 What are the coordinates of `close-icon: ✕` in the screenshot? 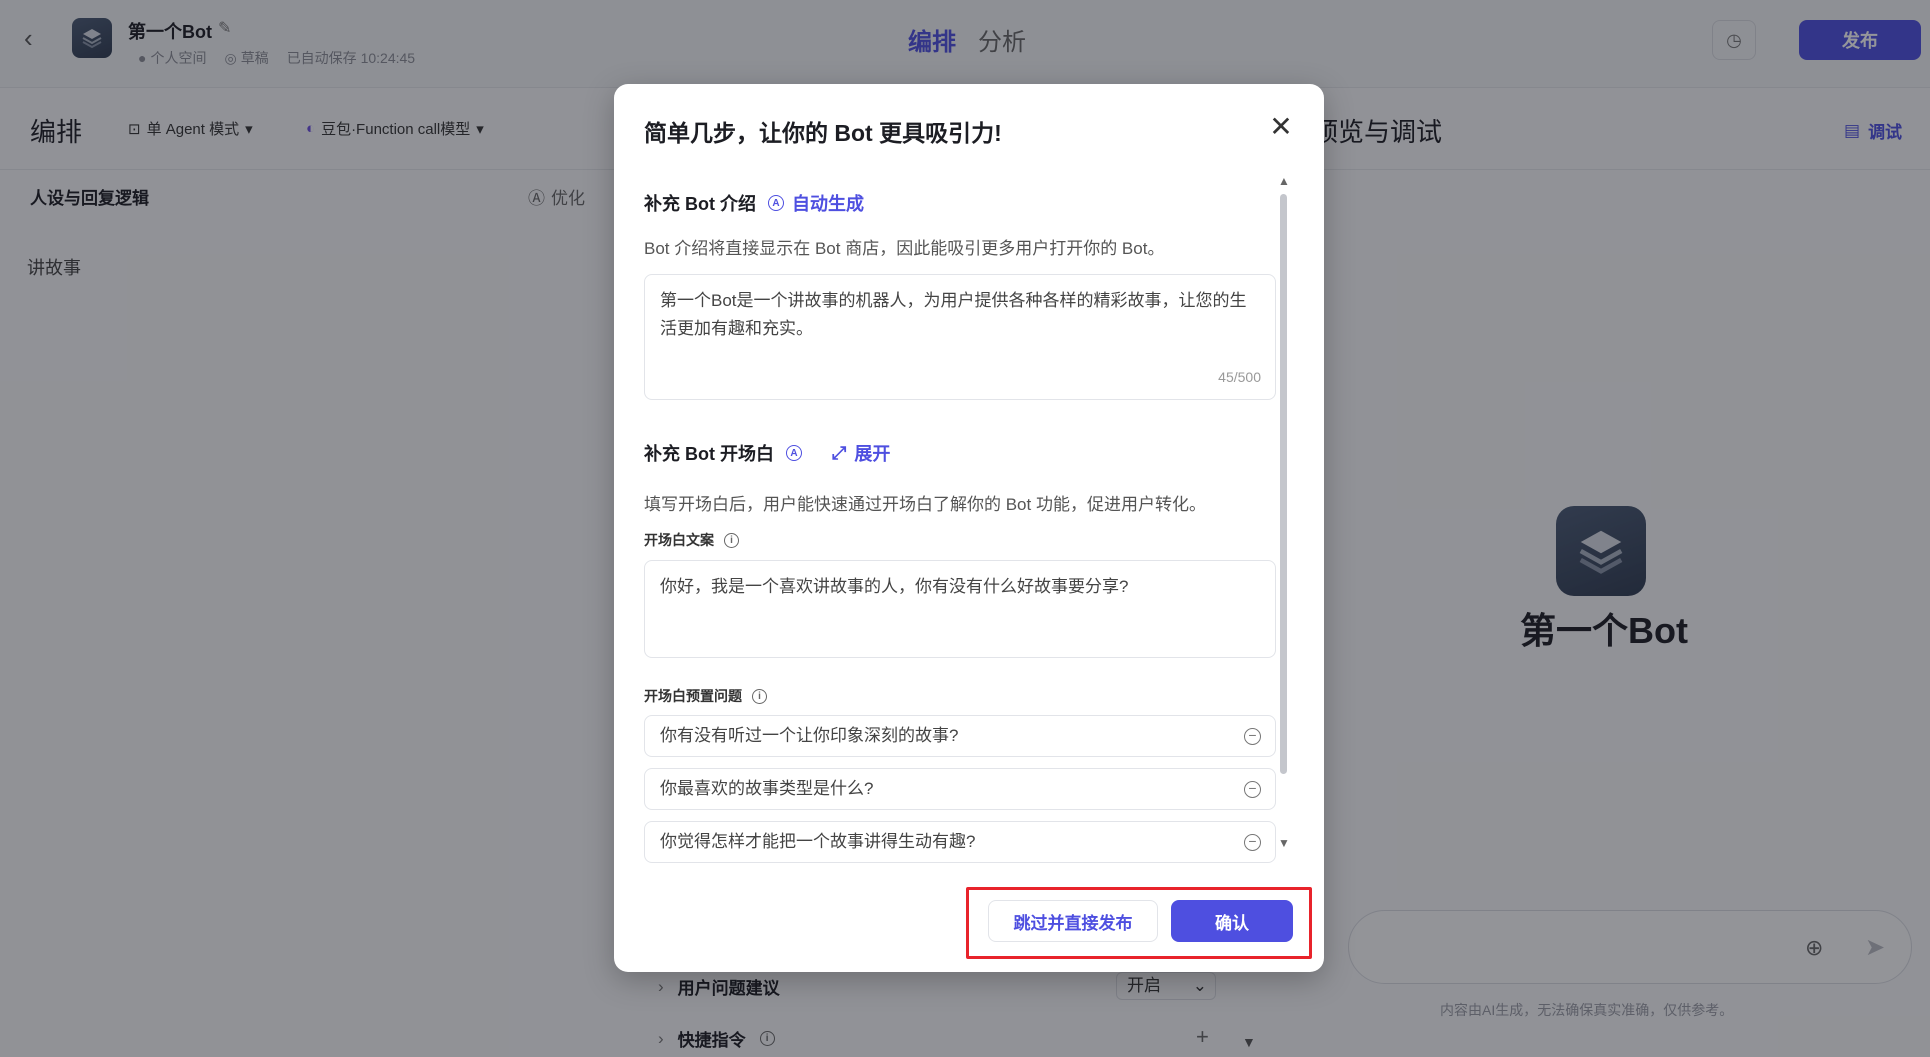 It's located at (1281, 127).